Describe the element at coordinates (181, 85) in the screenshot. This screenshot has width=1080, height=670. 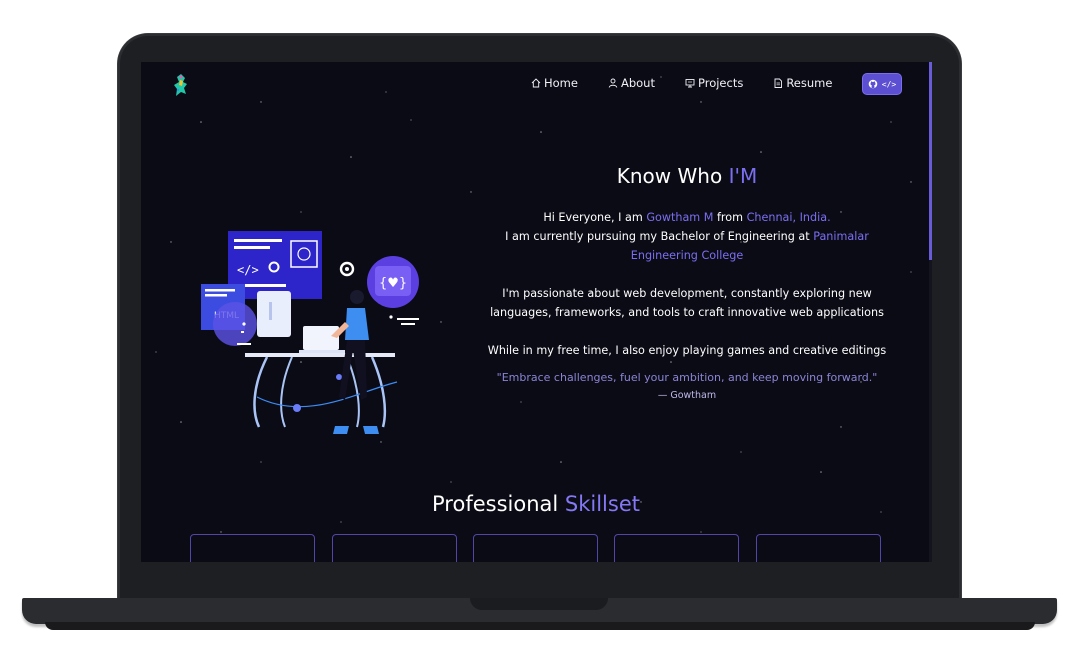
I see `site-logo` at that location.